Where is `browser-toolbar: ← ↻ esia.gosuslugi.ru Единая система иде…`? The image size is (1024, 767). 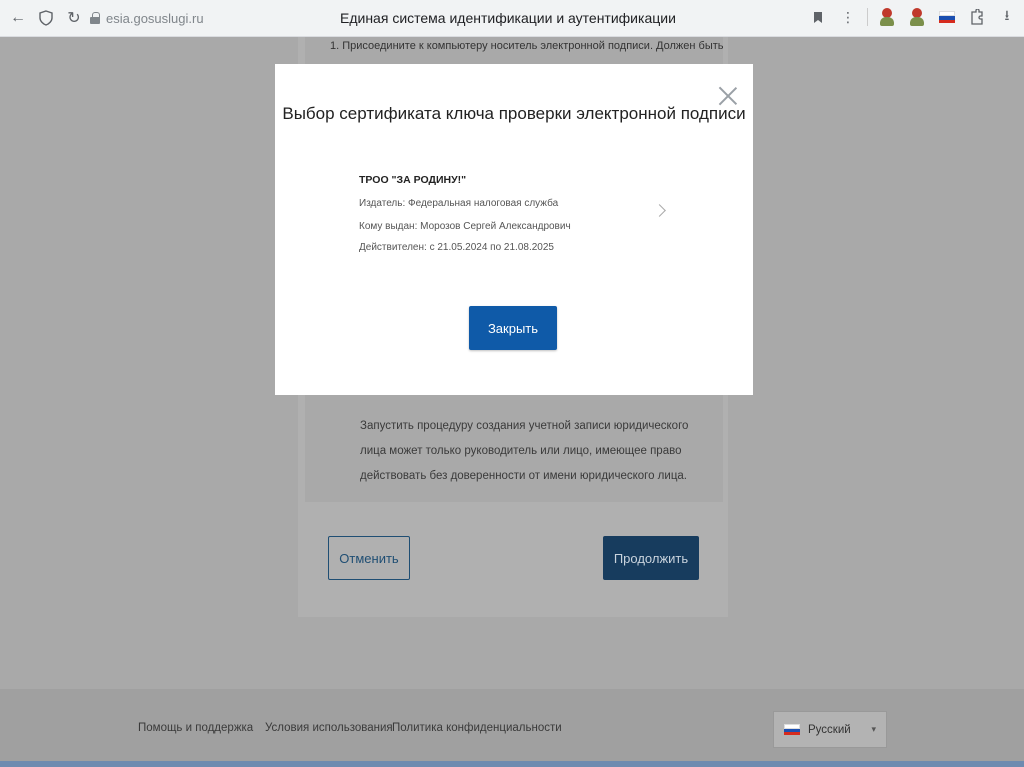 browser-toolbar: ← ↻ esia.gosuslugi.ru Единая система иде… is located at coordinates (512, 18).